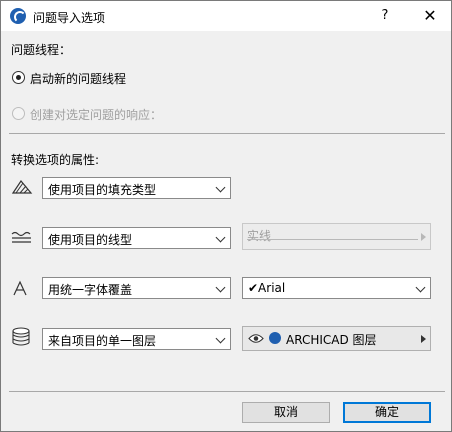 The width and height of the screenshot is (452, 432). I want to click on help-button: ?, so click(385, 16).